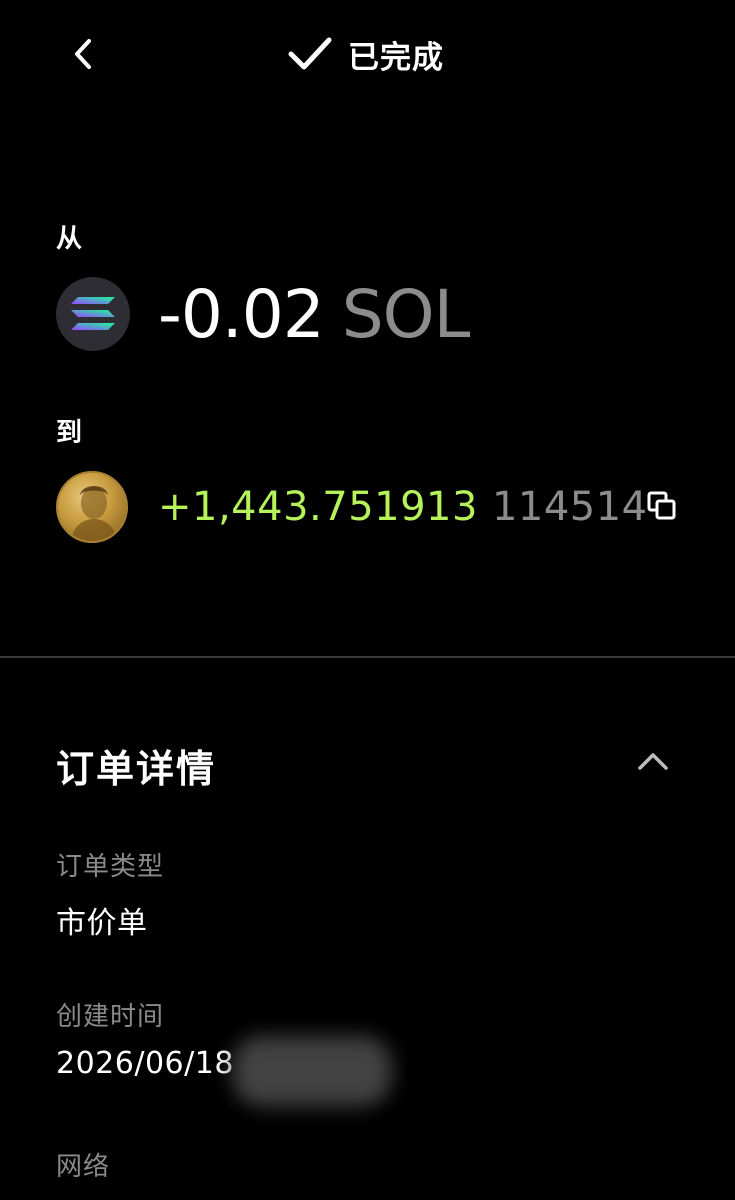 This screenshot has height=1200, width=735. I want to click on header-bar: 已完成, so click(367, 55).